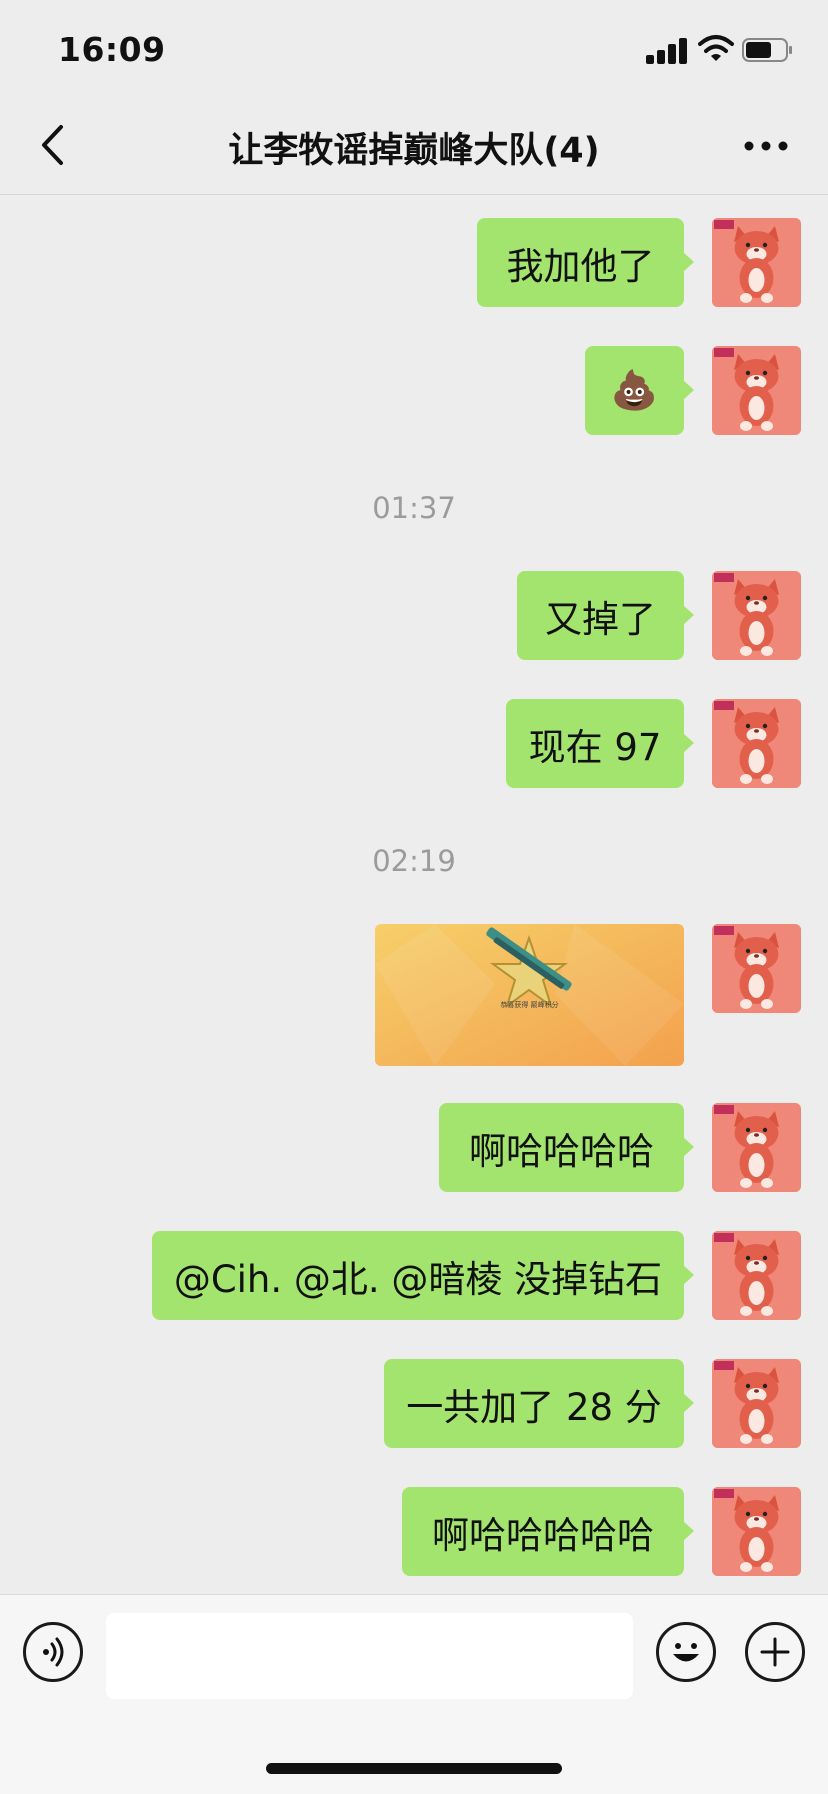 This screenshot has height=1794, width=828. I want to click on smiley-icon, so click(686, 1652).